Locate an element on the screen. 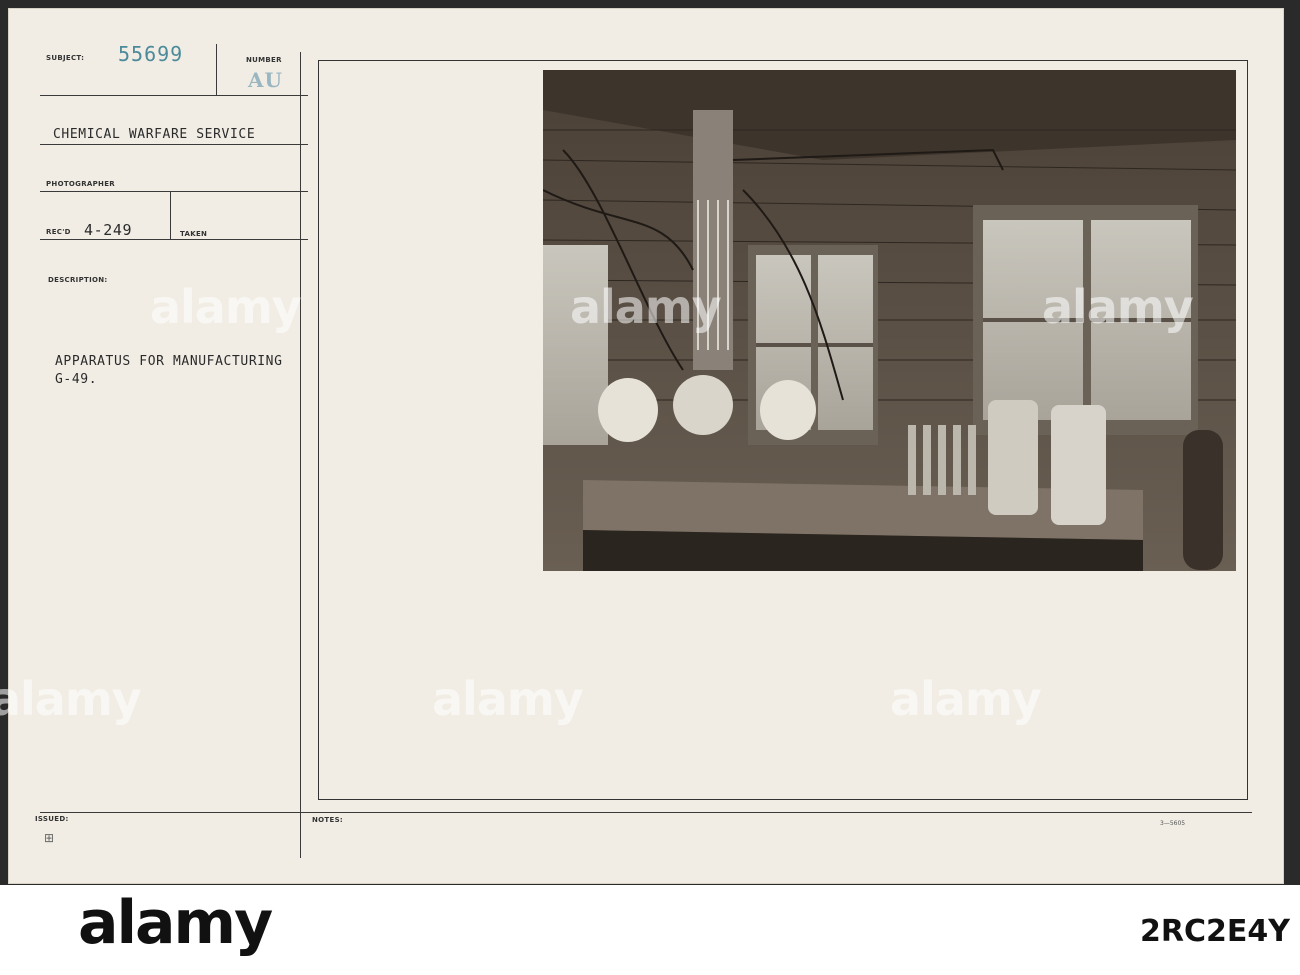  image-id: 2RC2E4Y is located at coordinates (1215, 931).